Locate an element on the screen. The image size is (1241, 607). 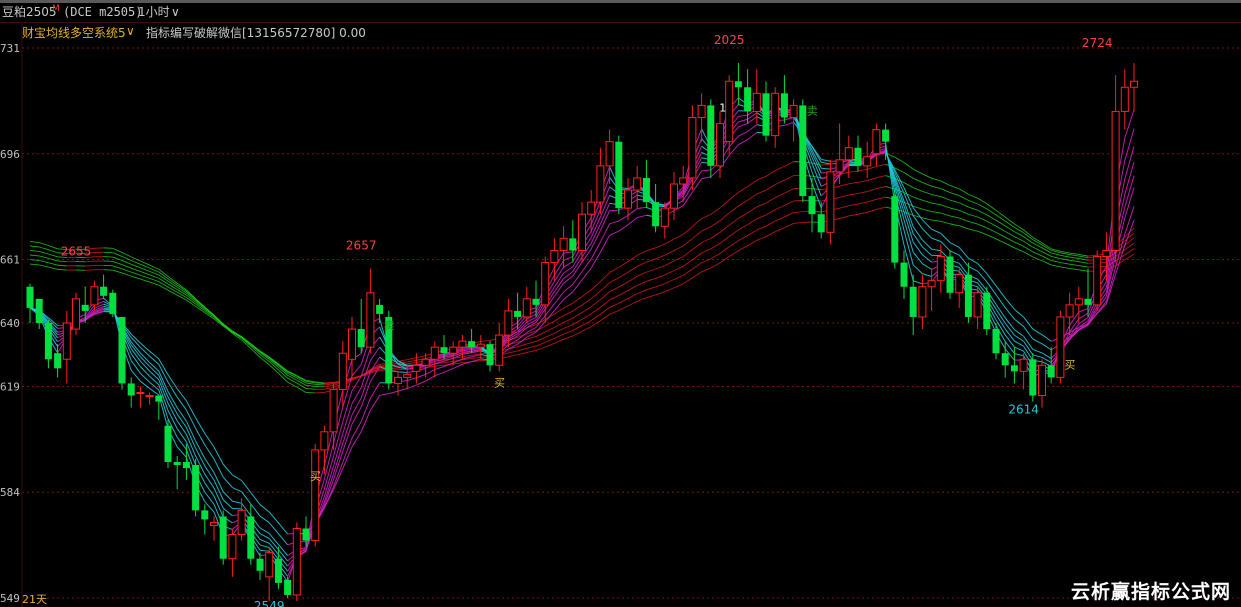
y-tick-label: 640 is located at coordinates (10, 323).